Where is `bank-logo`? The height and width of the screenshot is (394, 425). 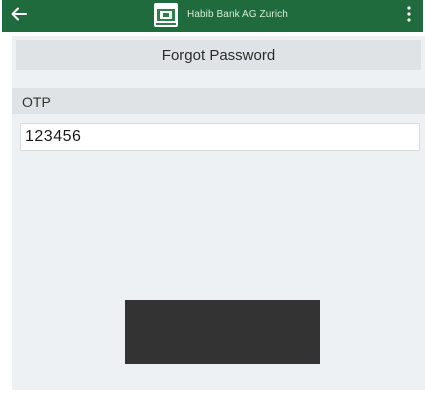
bank-logo is located at coordinates (166, 15).